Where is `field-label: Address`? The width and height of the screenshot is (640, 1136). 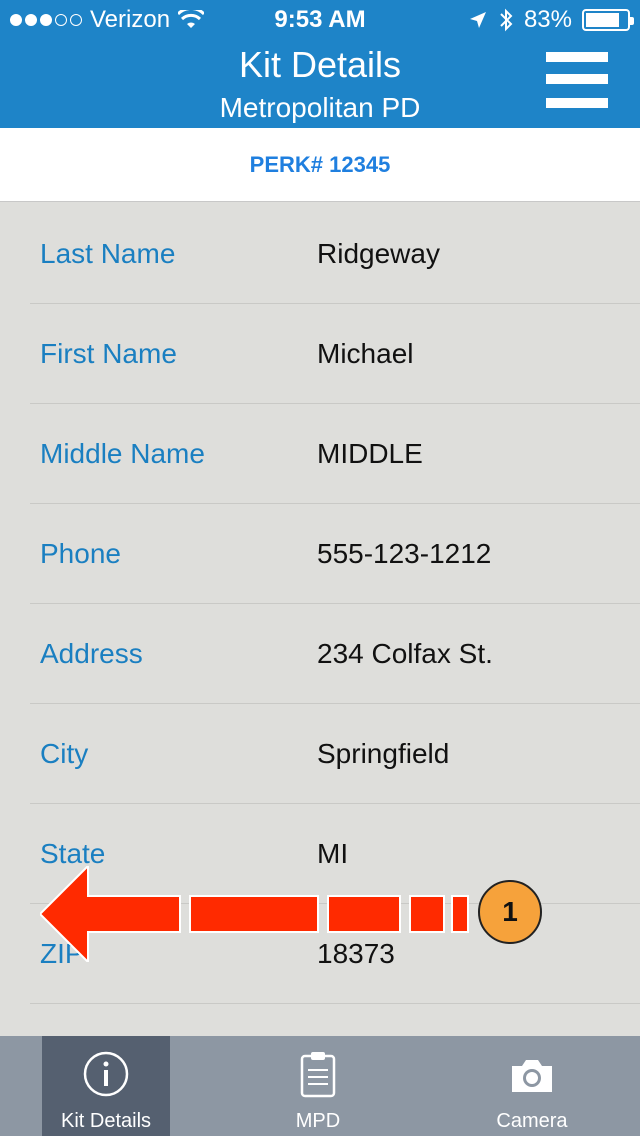 field-label: Address is located at coordinates (91, 653).